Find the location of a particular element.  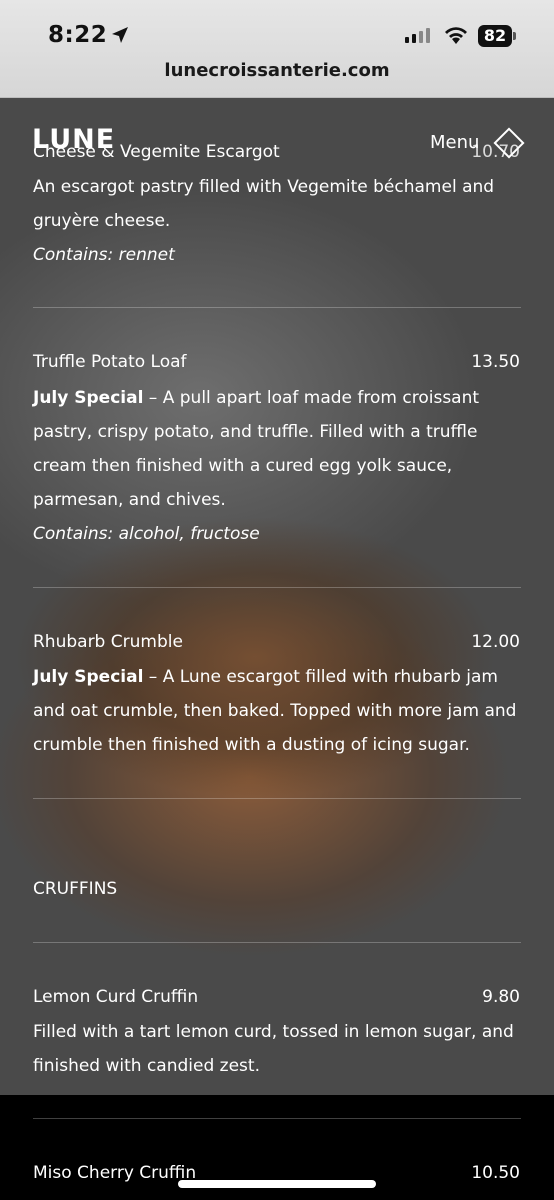

site-logo: LUNE is located at coordinates (73, 139).